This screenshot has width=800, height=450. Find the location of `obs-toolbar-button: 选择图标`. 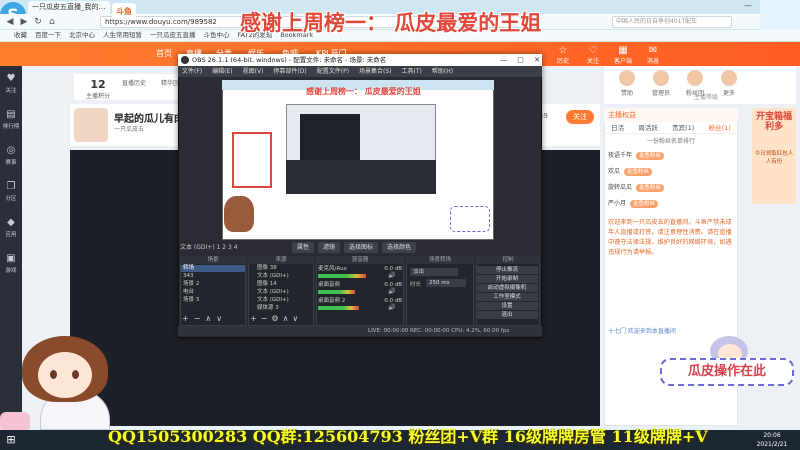

obs-toolbar-button: 选择图标 is located at coordinates (361, 247).